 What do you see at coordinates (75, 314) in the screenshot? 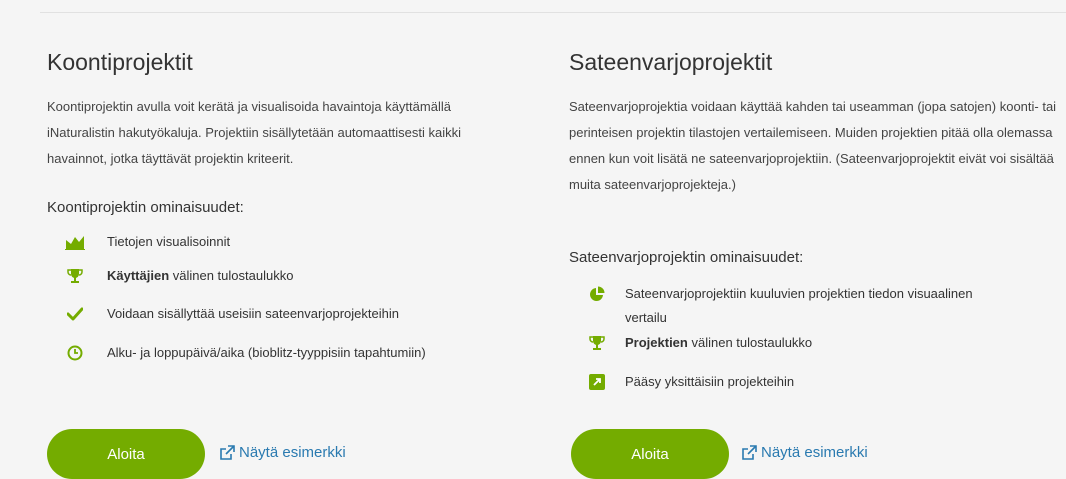
I see `check-icon` at bounding box center [75, 314].